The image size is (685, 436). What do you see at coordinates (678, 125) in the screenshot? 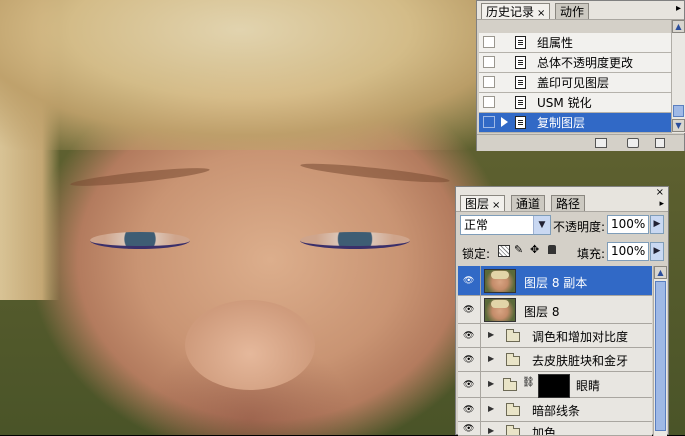
I see `scroll-down-icon: ▼` at bounding box center [678, 125].